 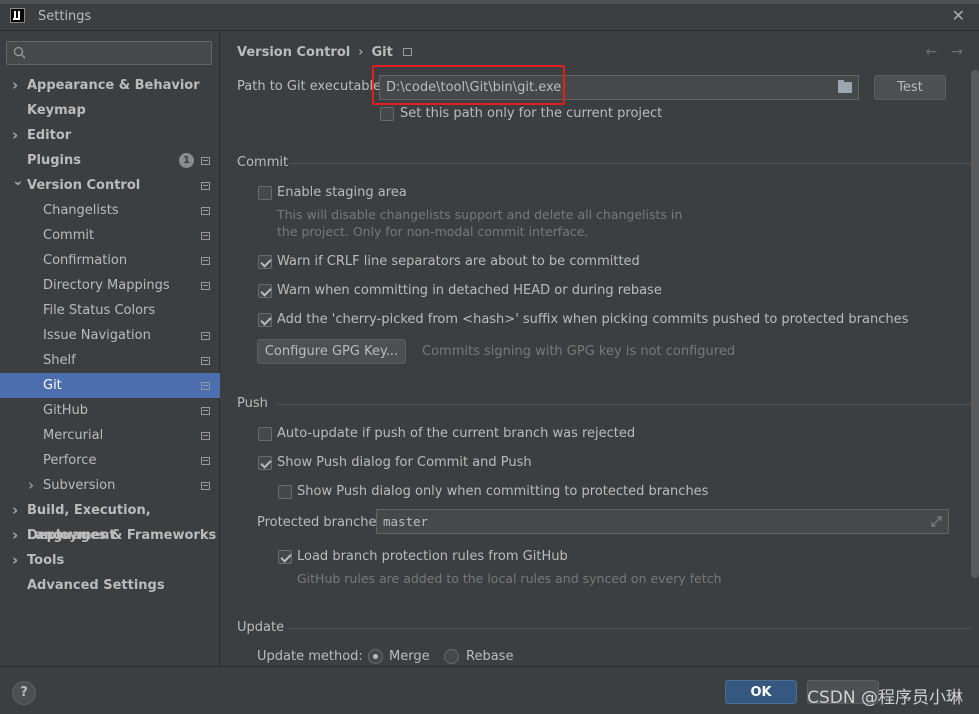 What do you see at coordinates (66, 410) in the screenshot?
I see `sidebar-item-label: GitHub` at bounding box center [66, 410].